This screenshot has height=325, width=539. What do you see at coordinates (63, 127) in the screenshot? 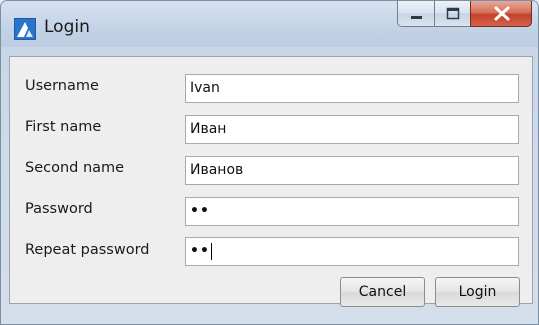
I see `first-name-label: First name` at bounding box center [63, 127].